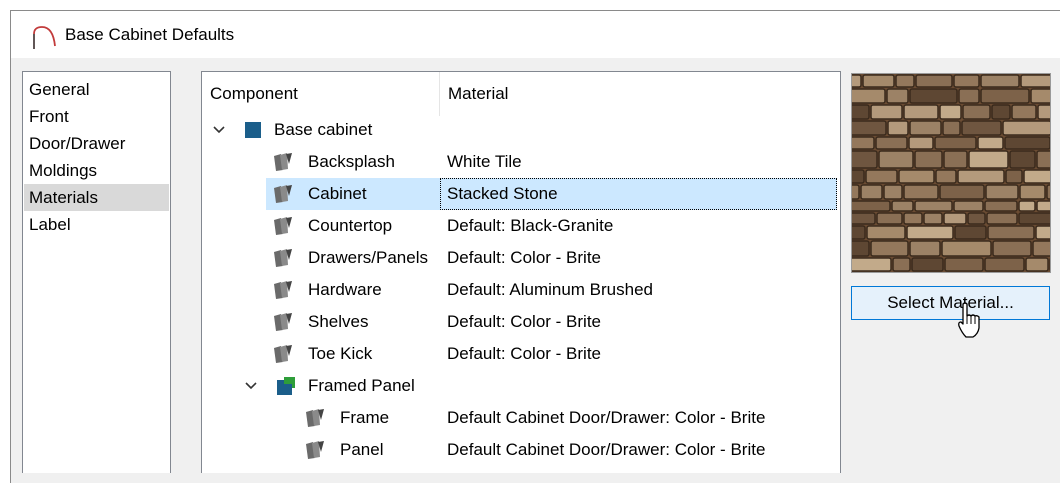 The width and height of the screenshot is (1060, 483). What do you see at coordinates (365, 417) in the screenshot?
I see `component-label: Frame` at bounding box center [365, 417].